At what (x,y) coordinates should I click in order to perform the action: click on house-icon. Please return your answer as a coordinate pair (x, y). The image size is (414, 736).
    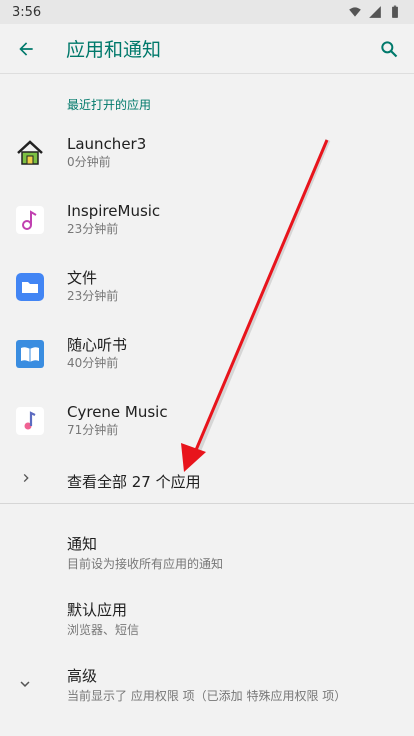
    Looking at the image, I should click on (30, 153).